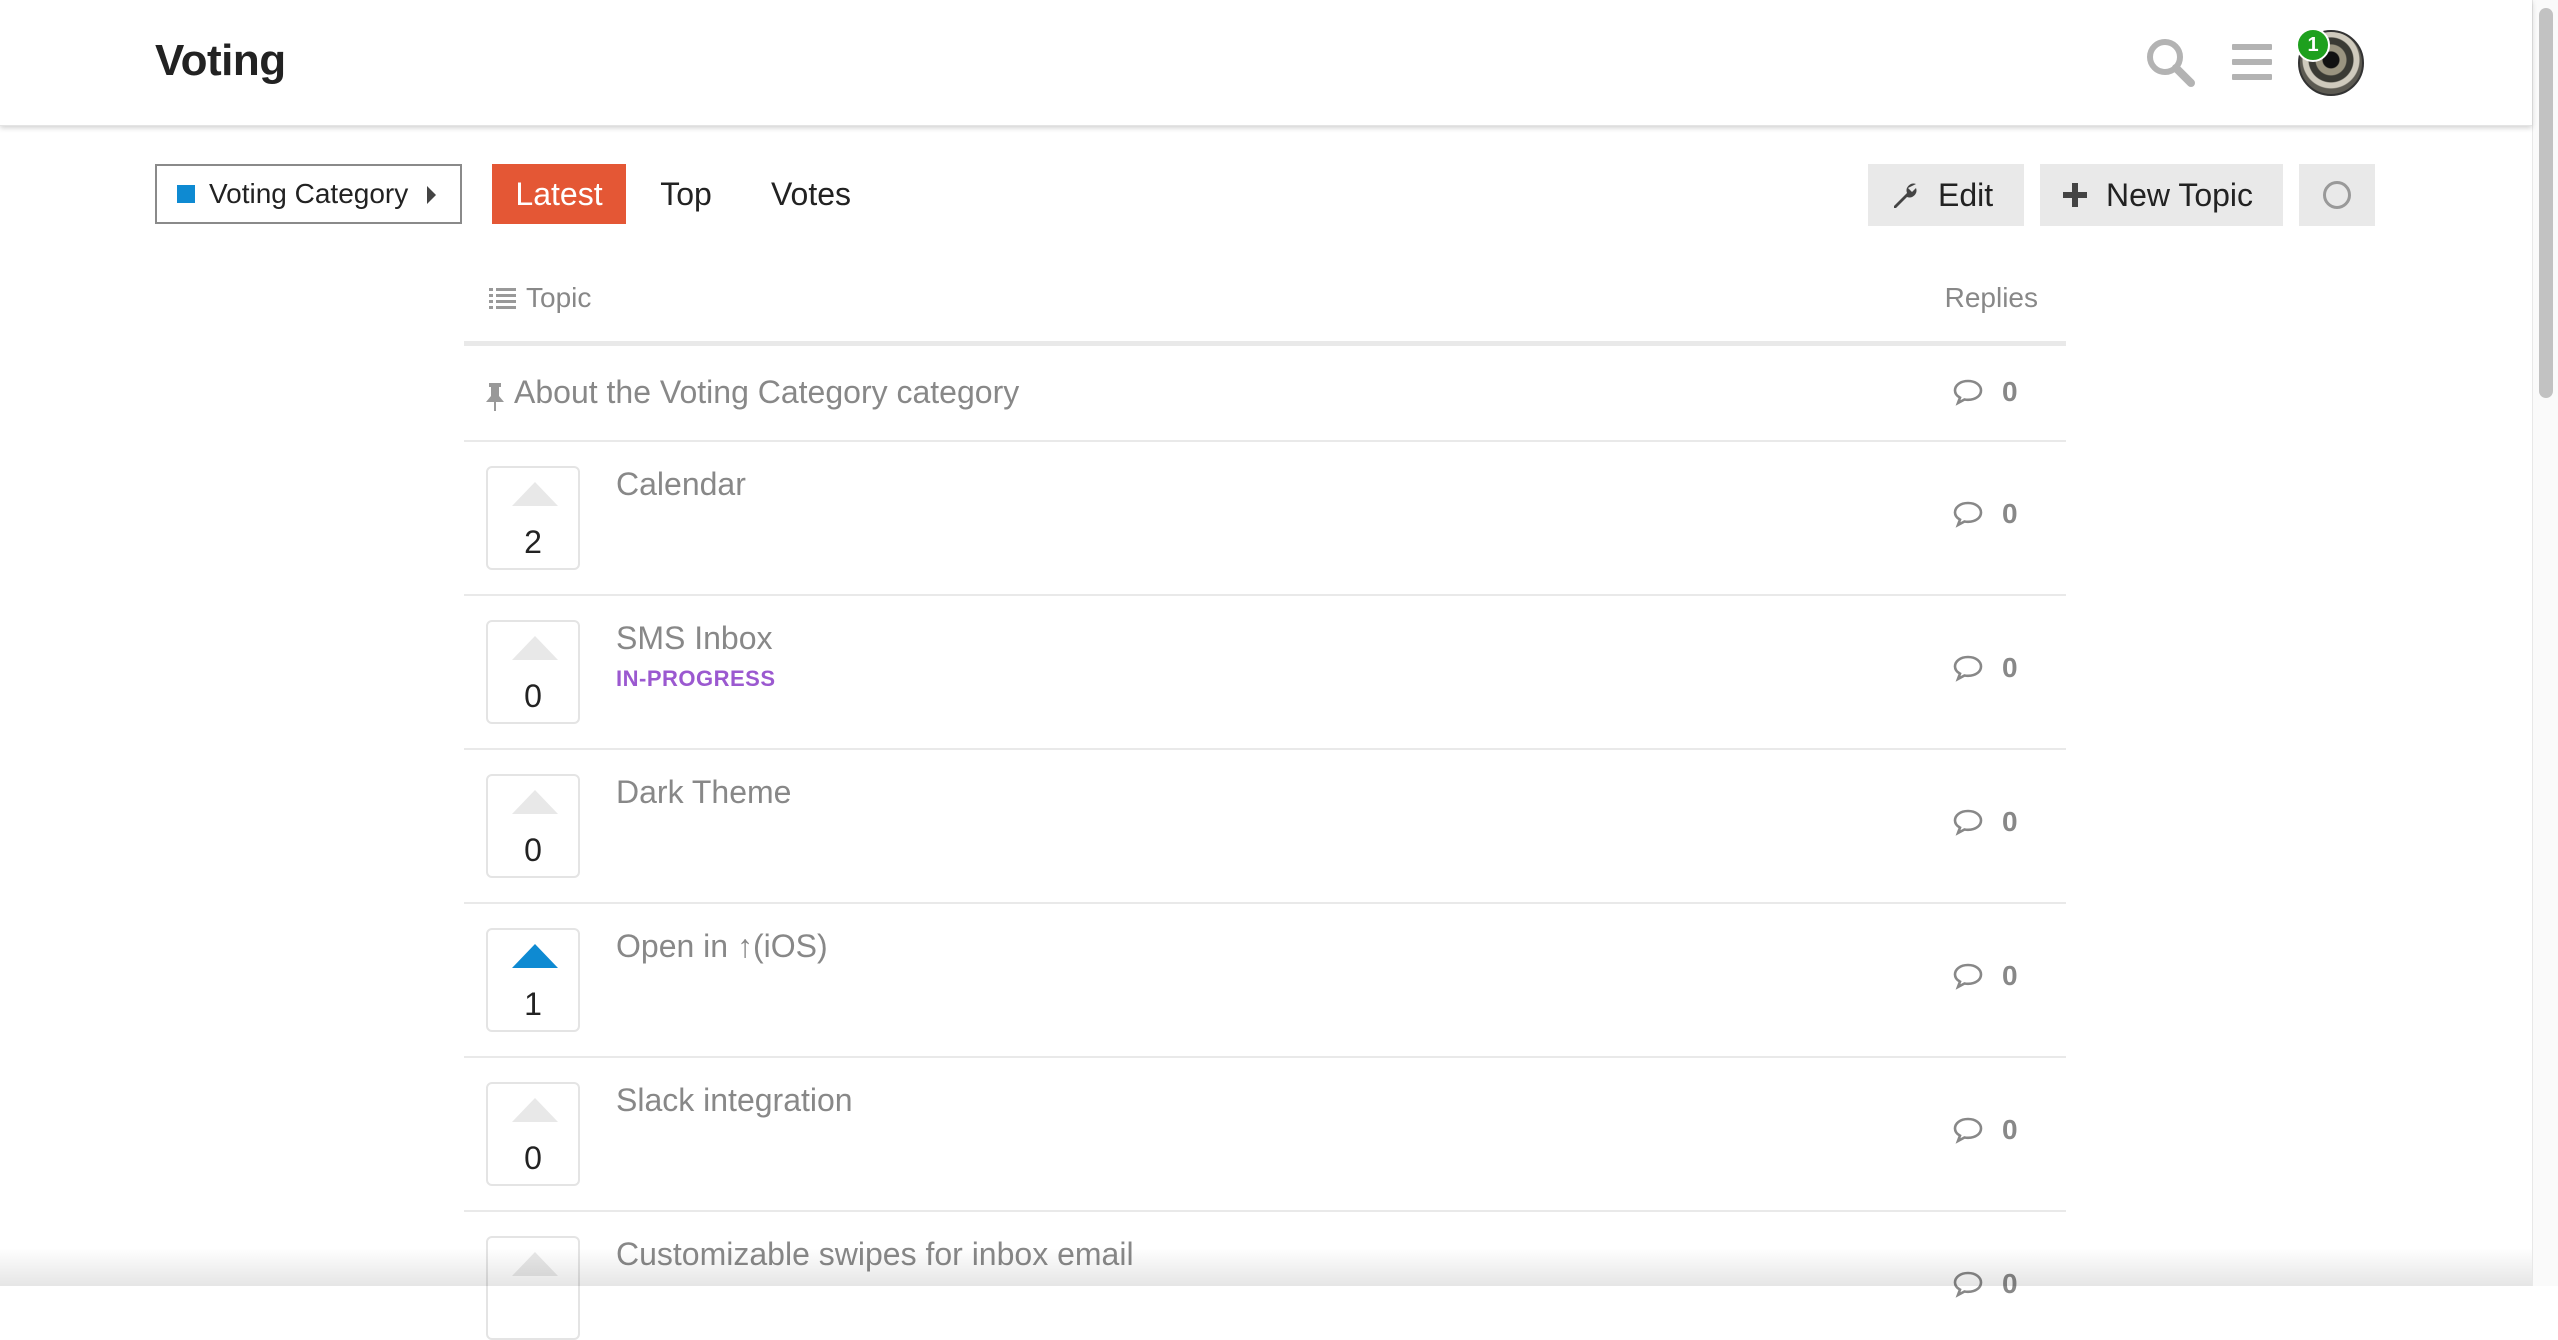  What do you see at coordinates (502, 298) in the screenshot?
I see `list-icon` at bounding box center [502, 298].